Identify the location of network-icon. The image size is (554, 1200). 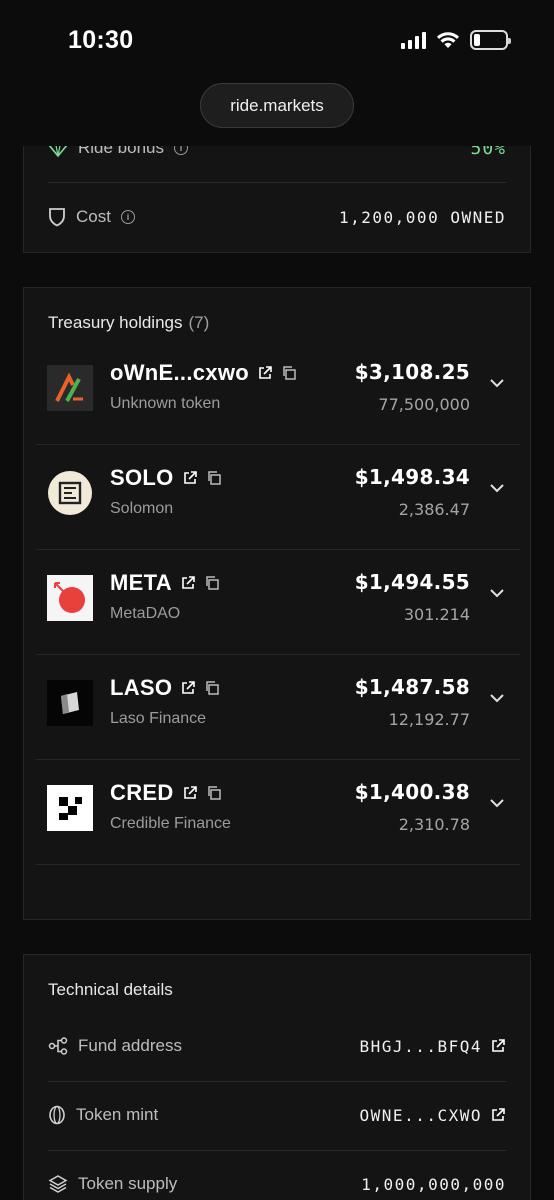
(58, 1046).